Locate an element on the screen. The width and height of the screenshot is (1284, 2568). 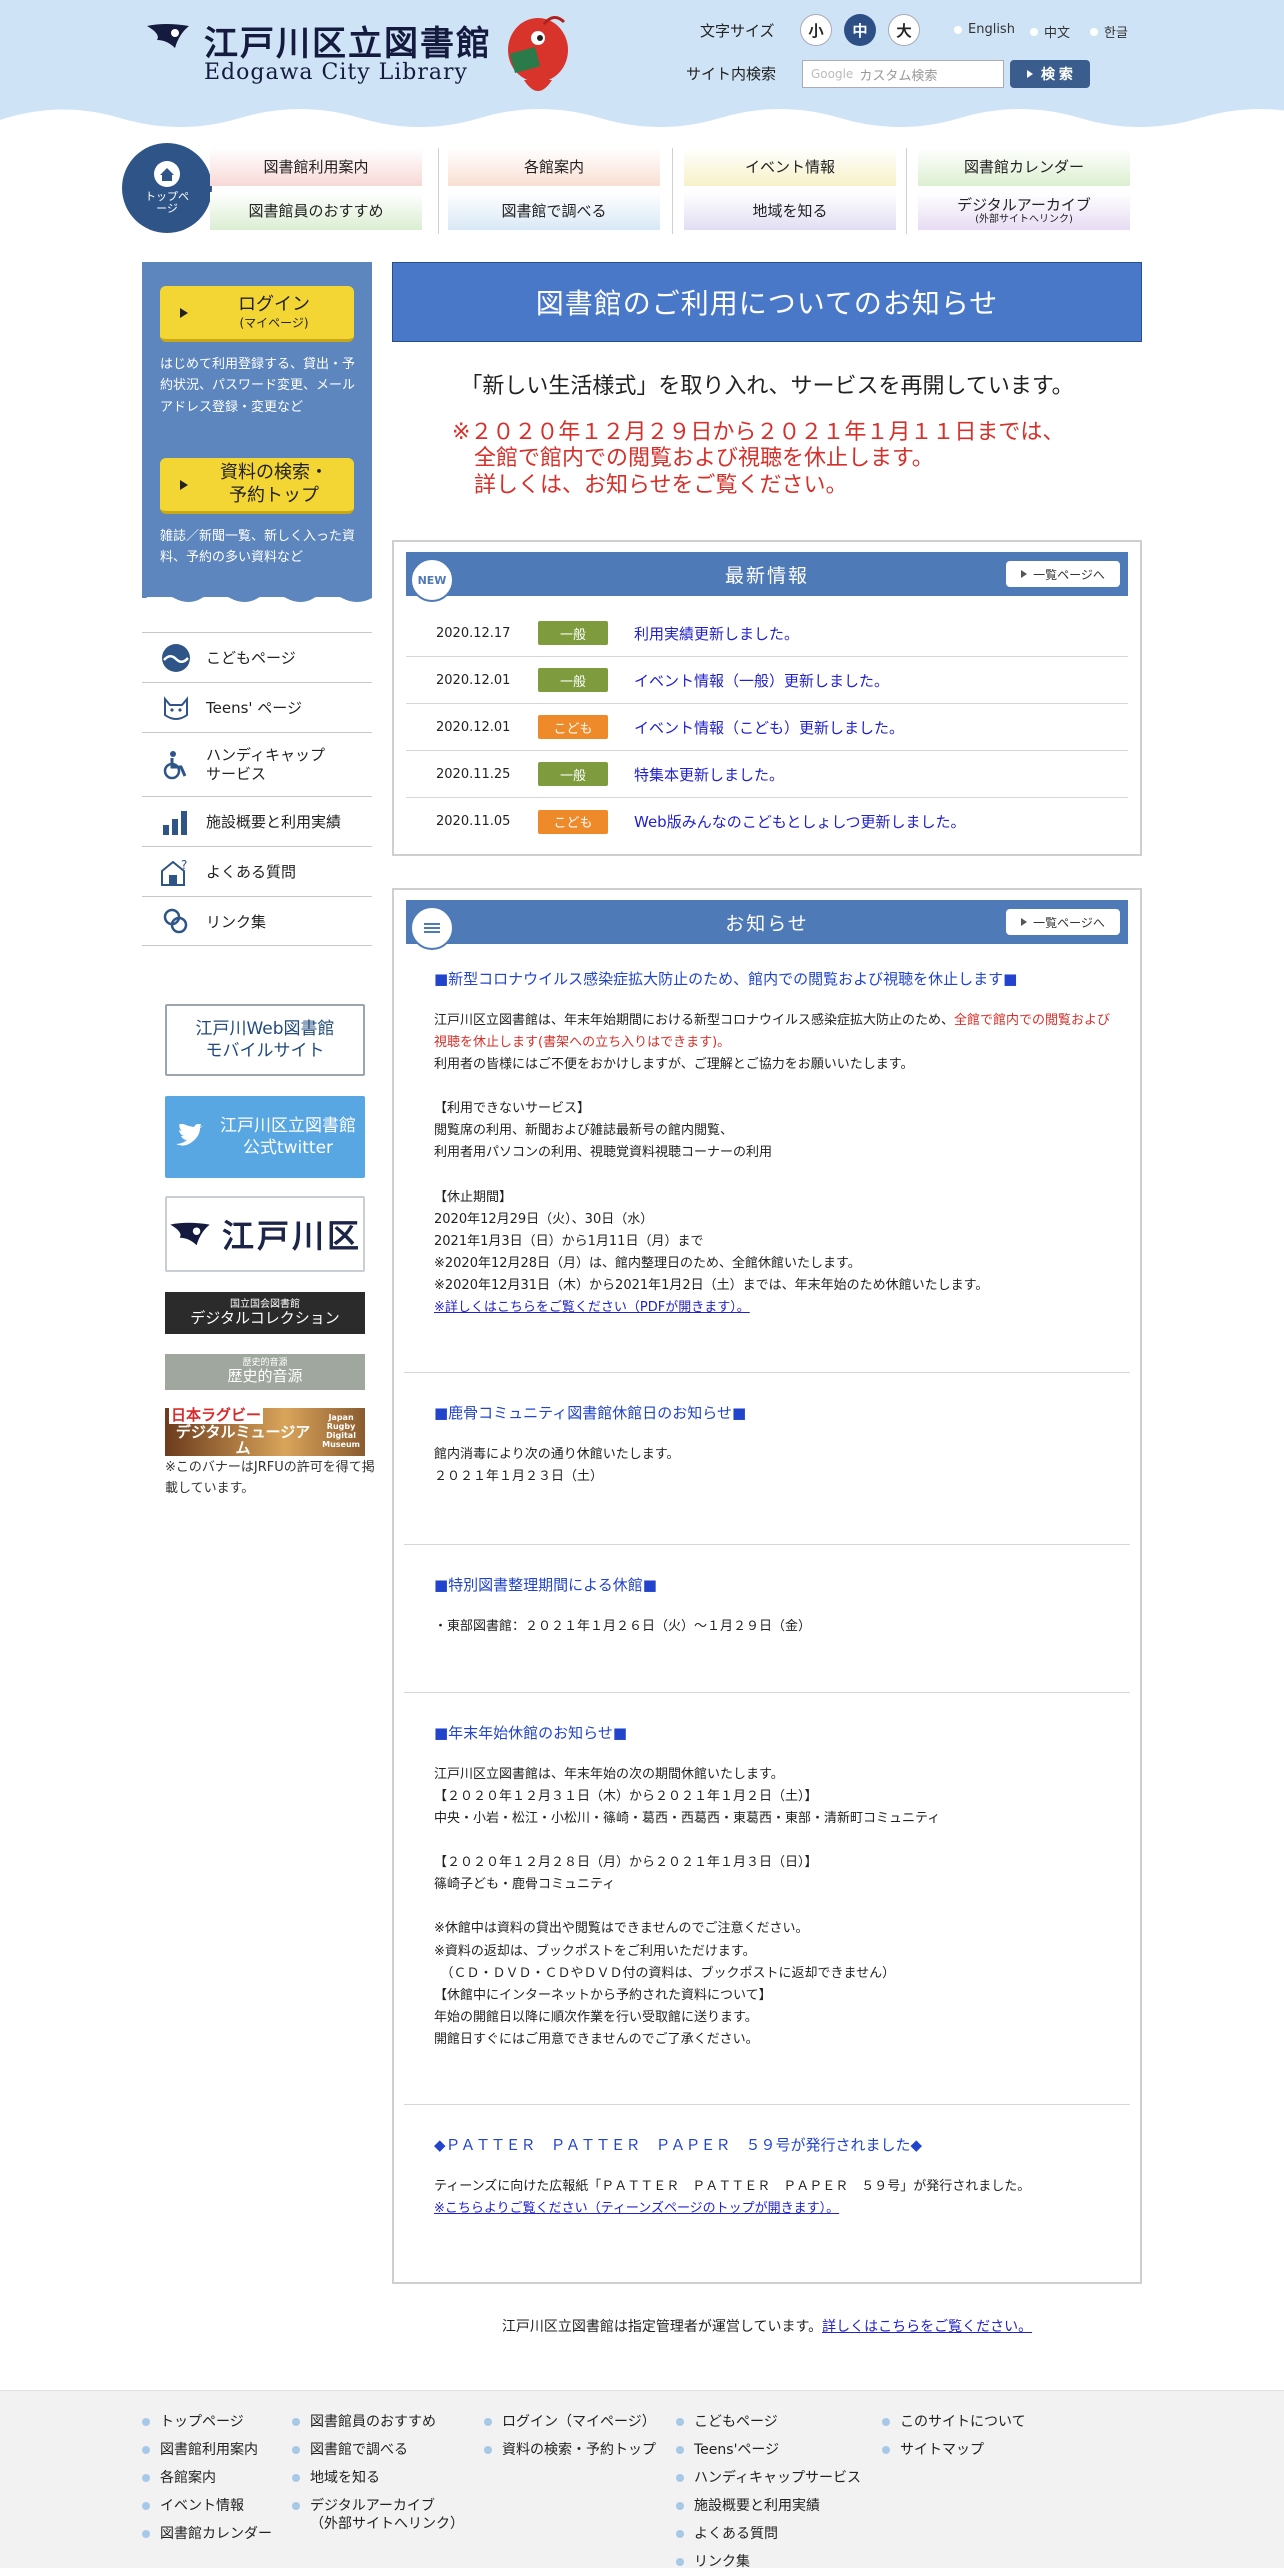
footer-link: リンク集 is located at coordinates (768, 2560).